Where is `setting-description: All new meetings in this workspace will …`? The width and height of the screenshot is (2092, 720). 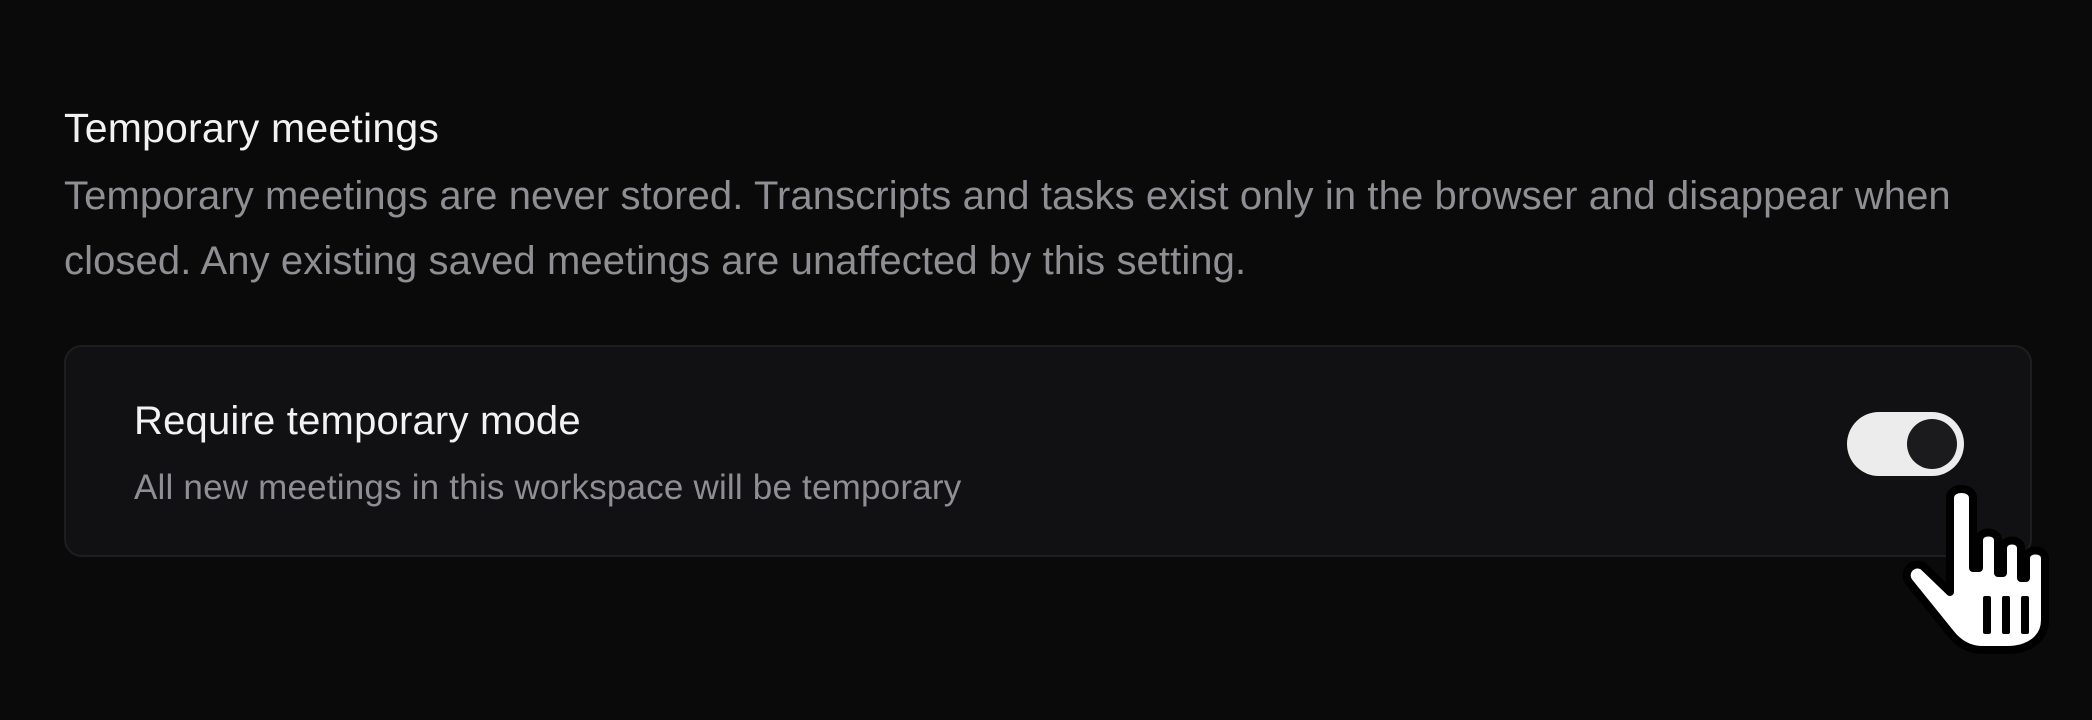
setting-description: All new meetings in this workspace will … is located at coordinates (548, 487).